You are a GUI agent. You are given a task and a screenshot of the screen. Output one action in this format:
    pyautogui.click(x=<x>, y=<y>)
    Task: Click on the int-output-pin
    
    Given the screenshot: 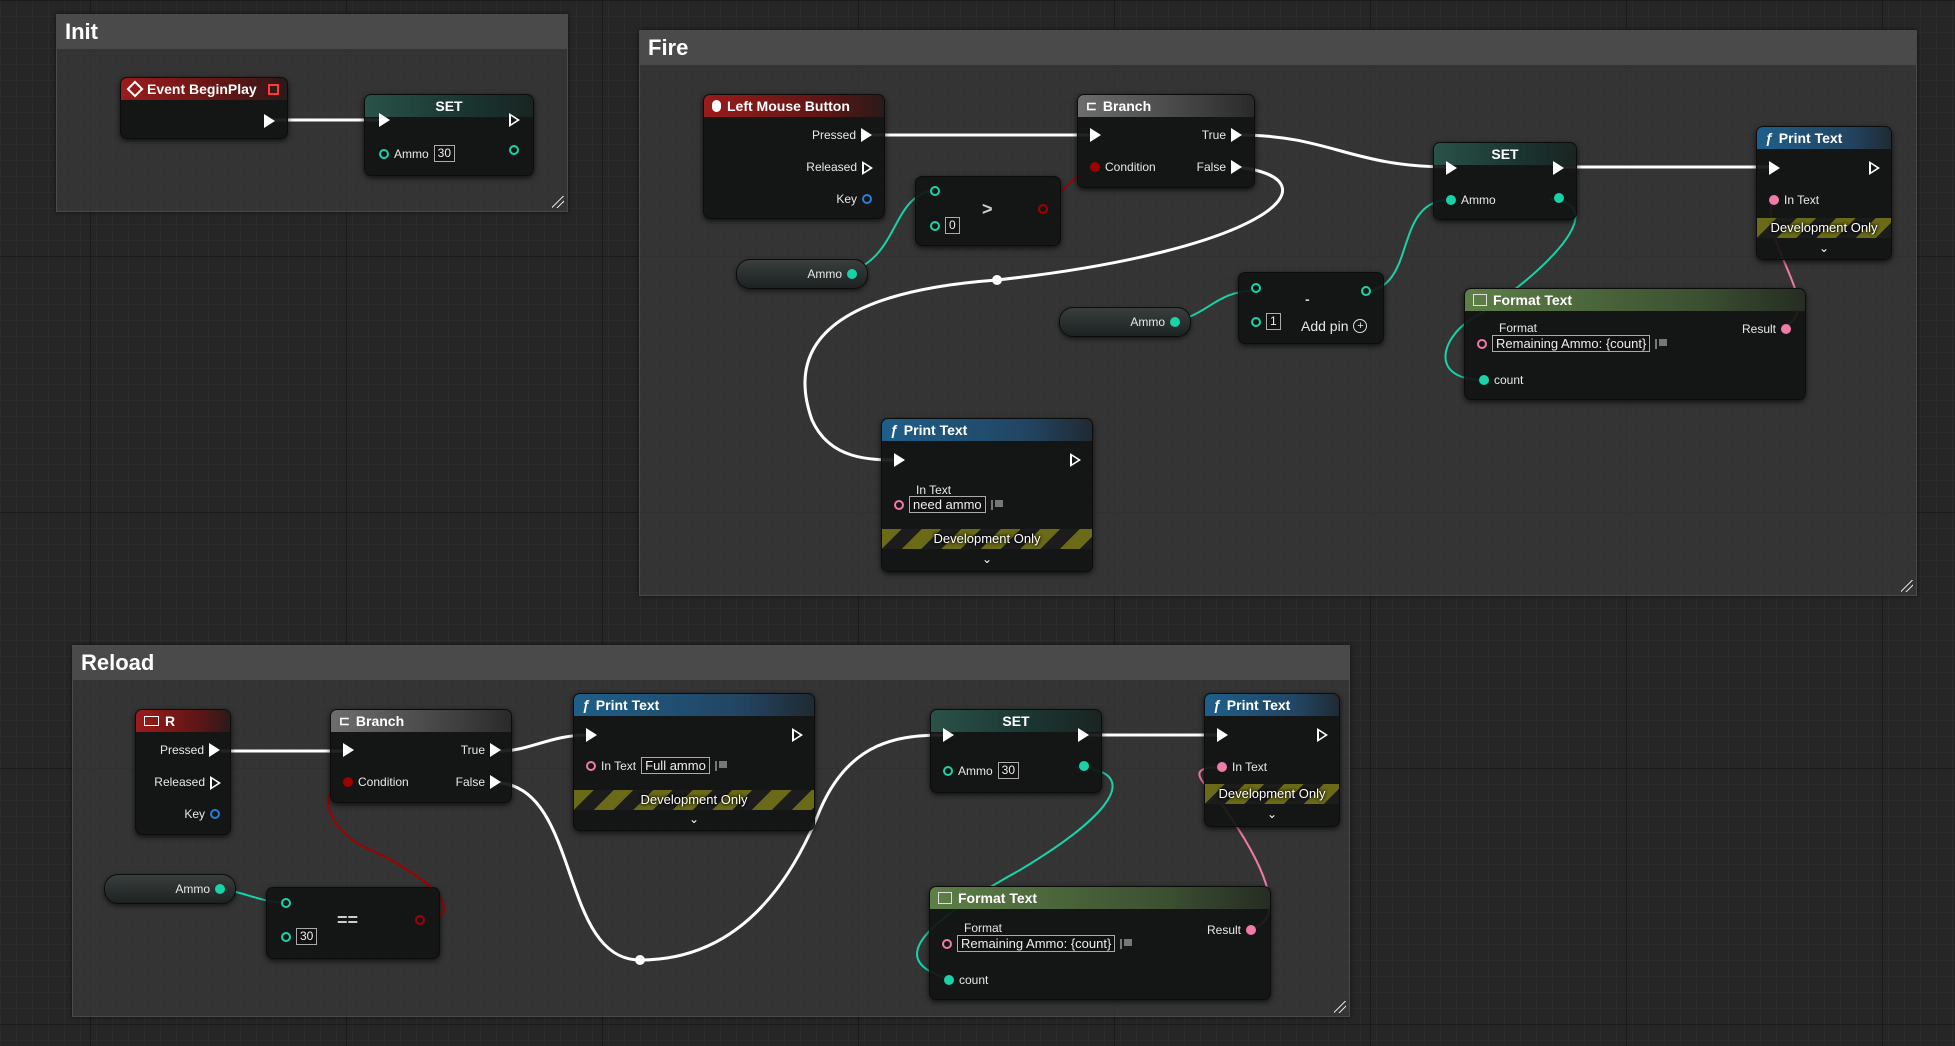 What is the action you would take?
    pyautogui.click(x=1366, y=291)
    